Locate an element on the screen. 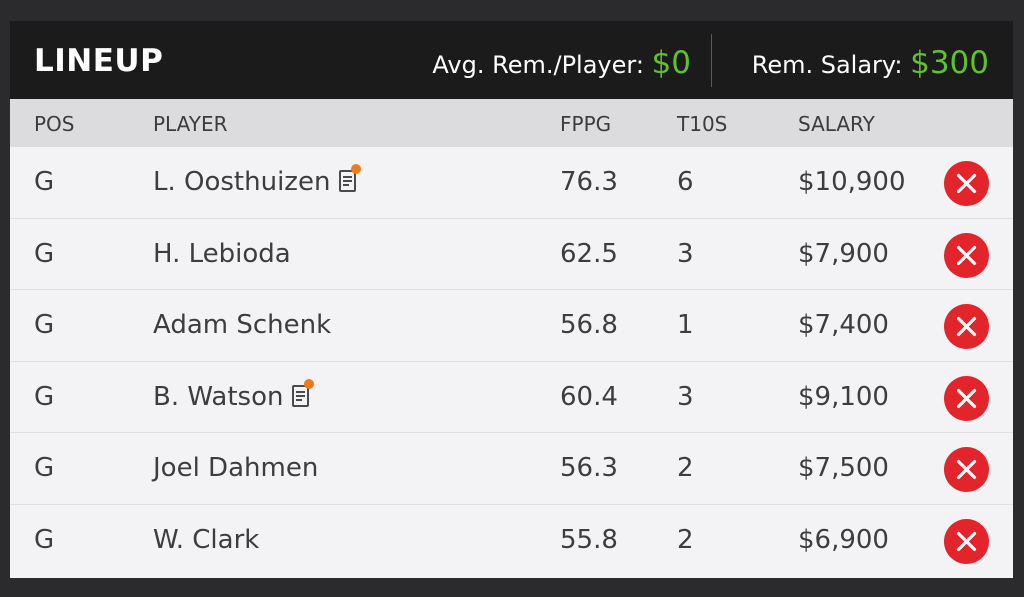 This screenshot has height=597, width=1024. player-t10s: 6 is located at coordinates (685, 182).